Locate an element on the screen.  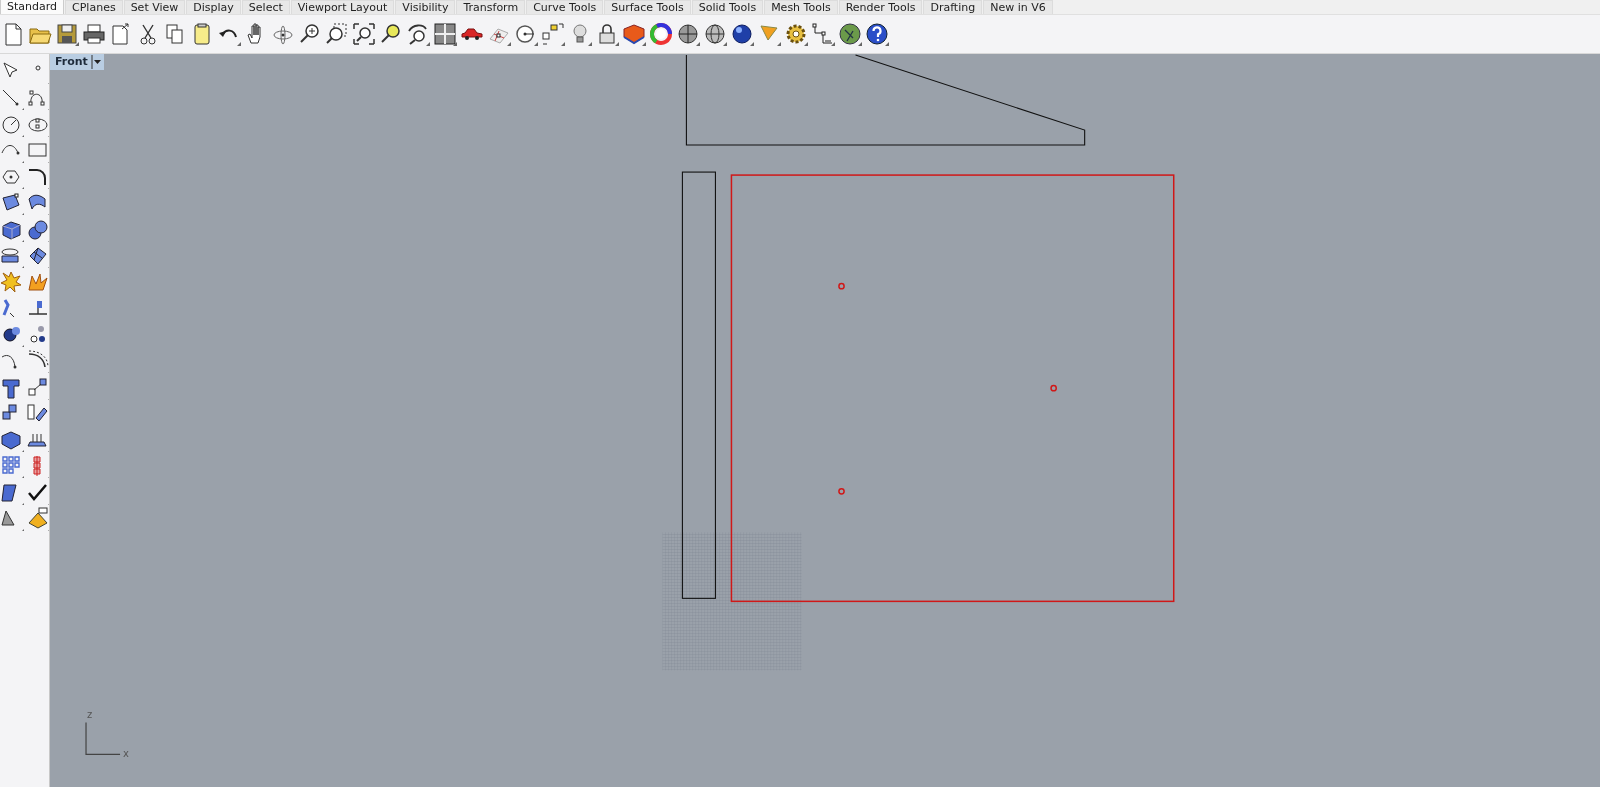
dimension-icon is located at coordinates (823, 34).